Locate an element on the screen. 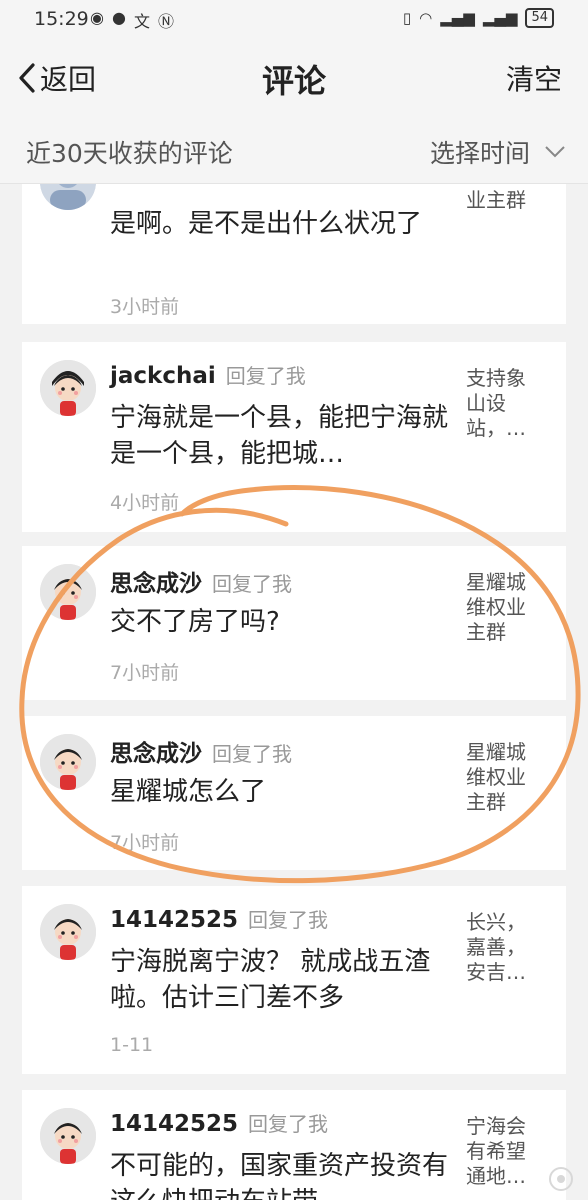 This screenshot has width=588, height=1200. nfc-icon: Ⓝ is located at coordinates (165, 21).